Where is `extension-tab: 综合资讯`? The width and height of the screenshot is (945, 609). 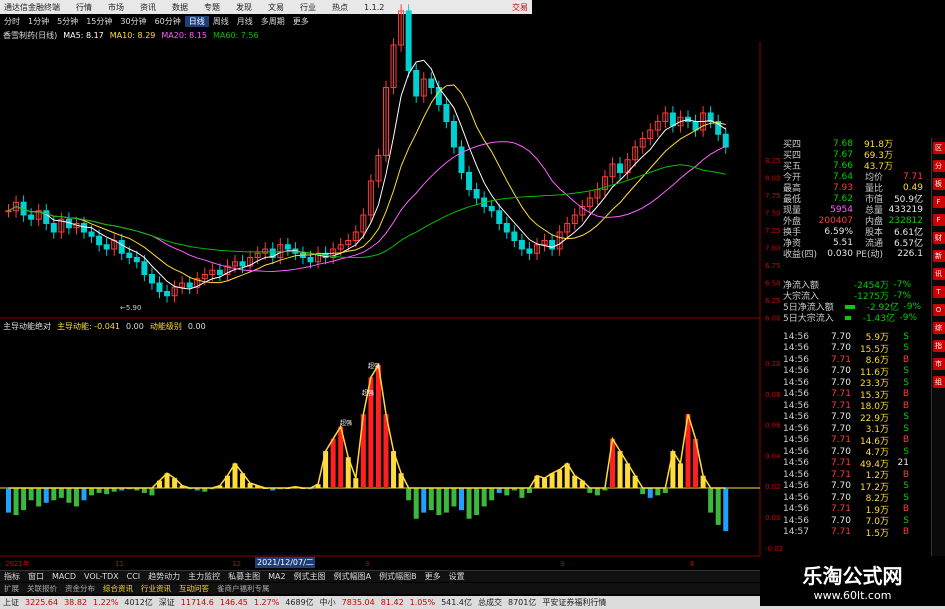
extension-tab: 综合资讯 is located at coordinates (118, 588).